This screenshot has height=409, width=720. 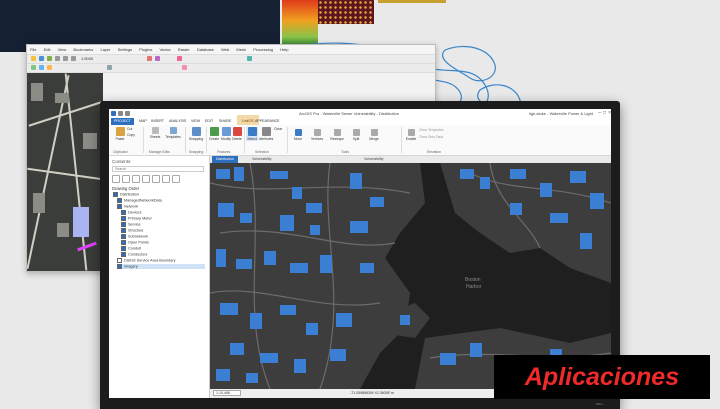 What do you see at coordinates (125, 49) in the screenshot?
I see `menu-item: Settings` at bounding box center [125, 49].